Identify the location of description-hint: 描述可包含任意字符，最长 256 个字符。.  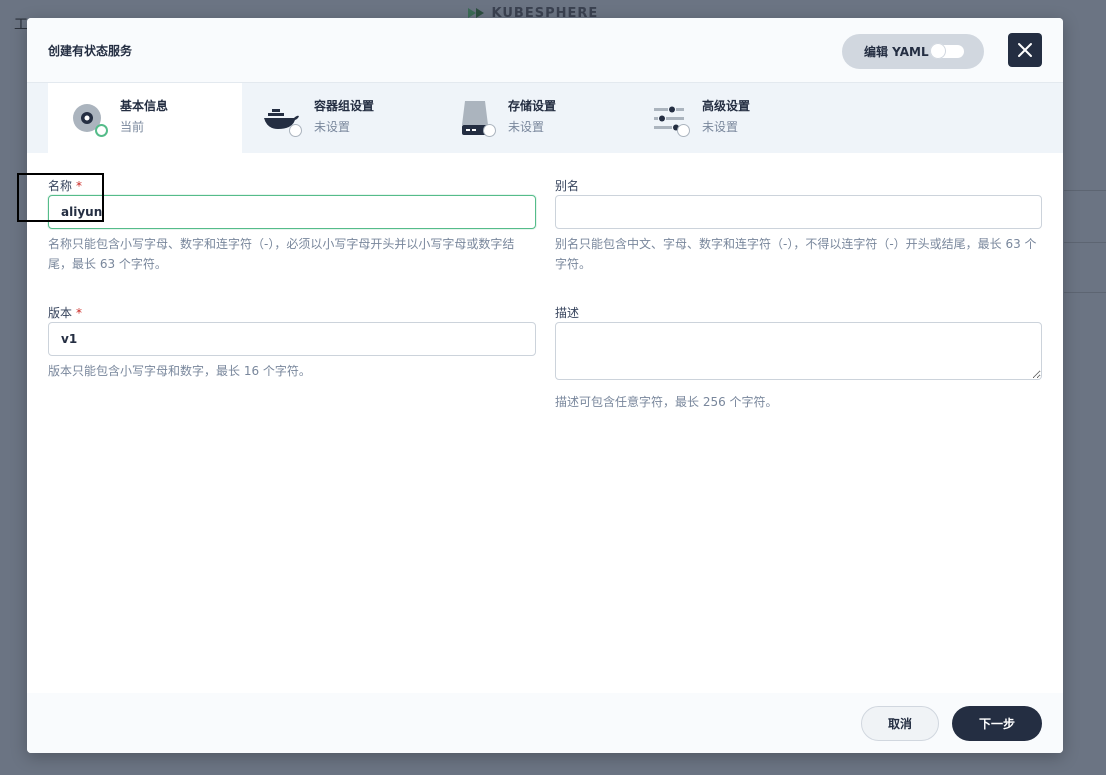
(666, 402).